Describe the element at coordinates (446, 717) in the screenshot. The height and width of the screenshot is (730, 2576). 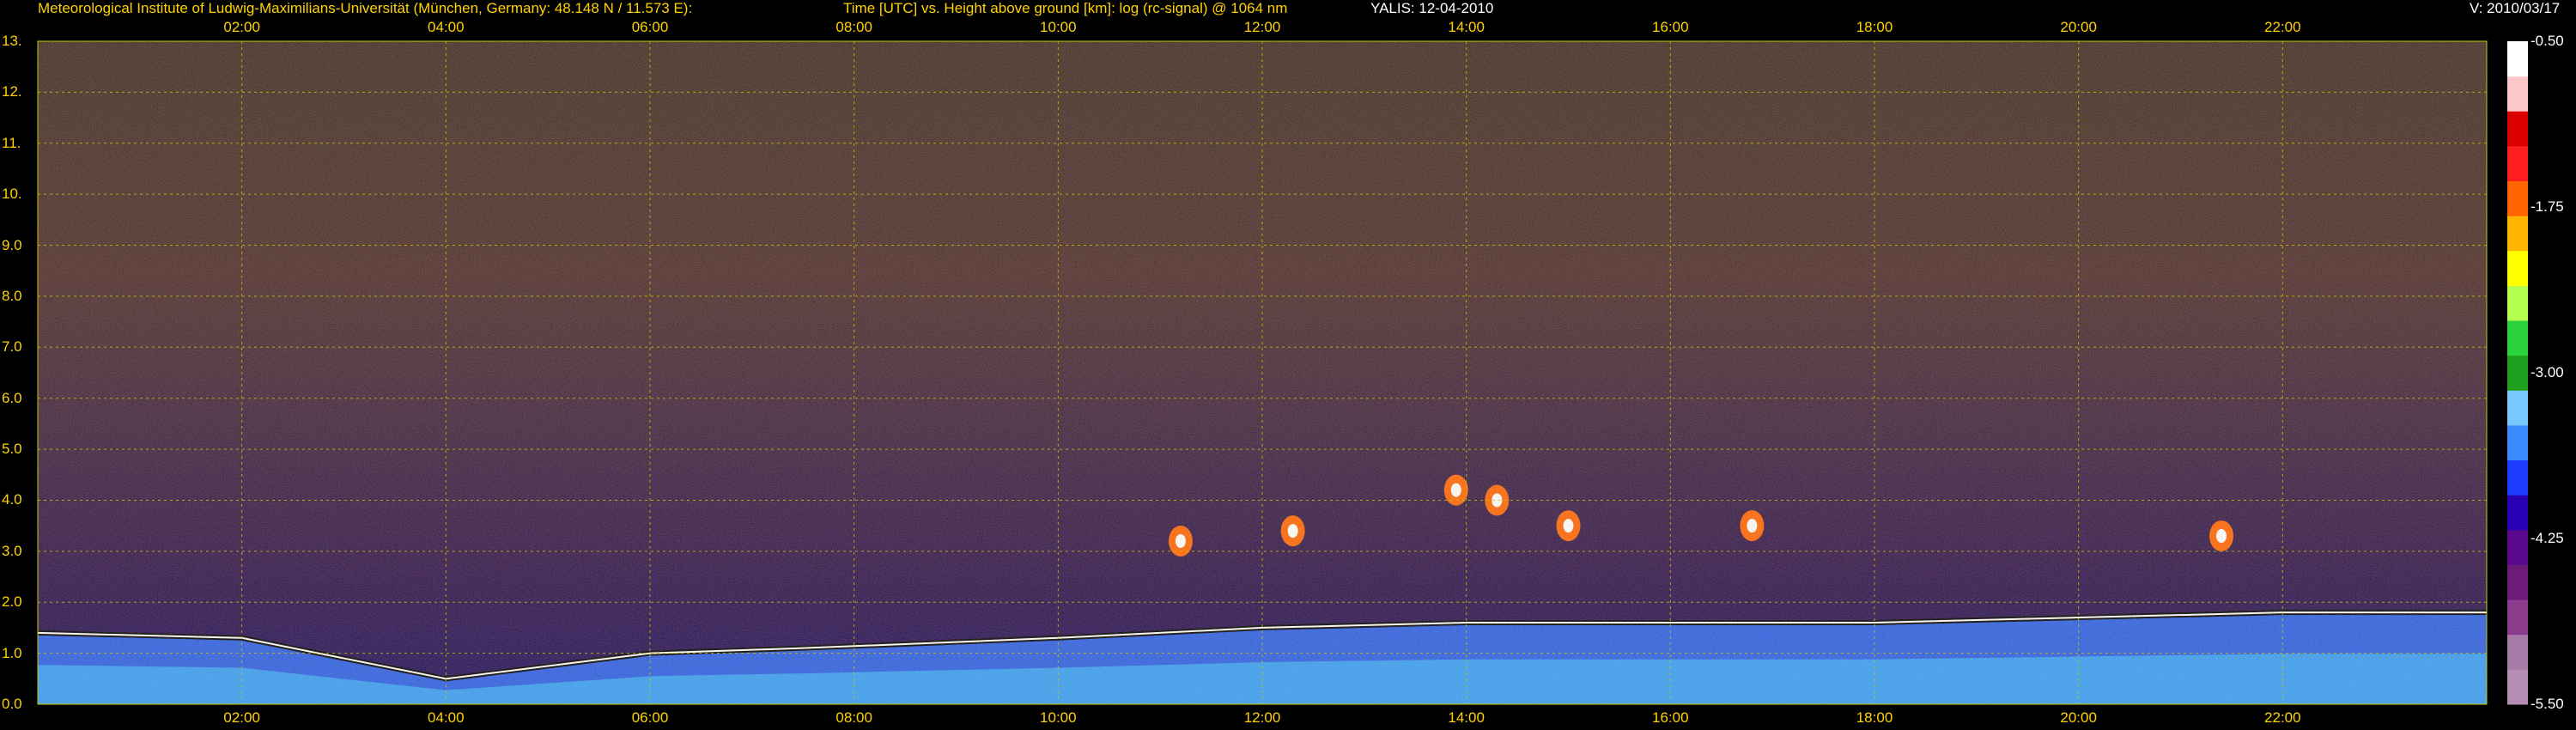
I see `x-tick-label-bottom: 04:00` at that location.